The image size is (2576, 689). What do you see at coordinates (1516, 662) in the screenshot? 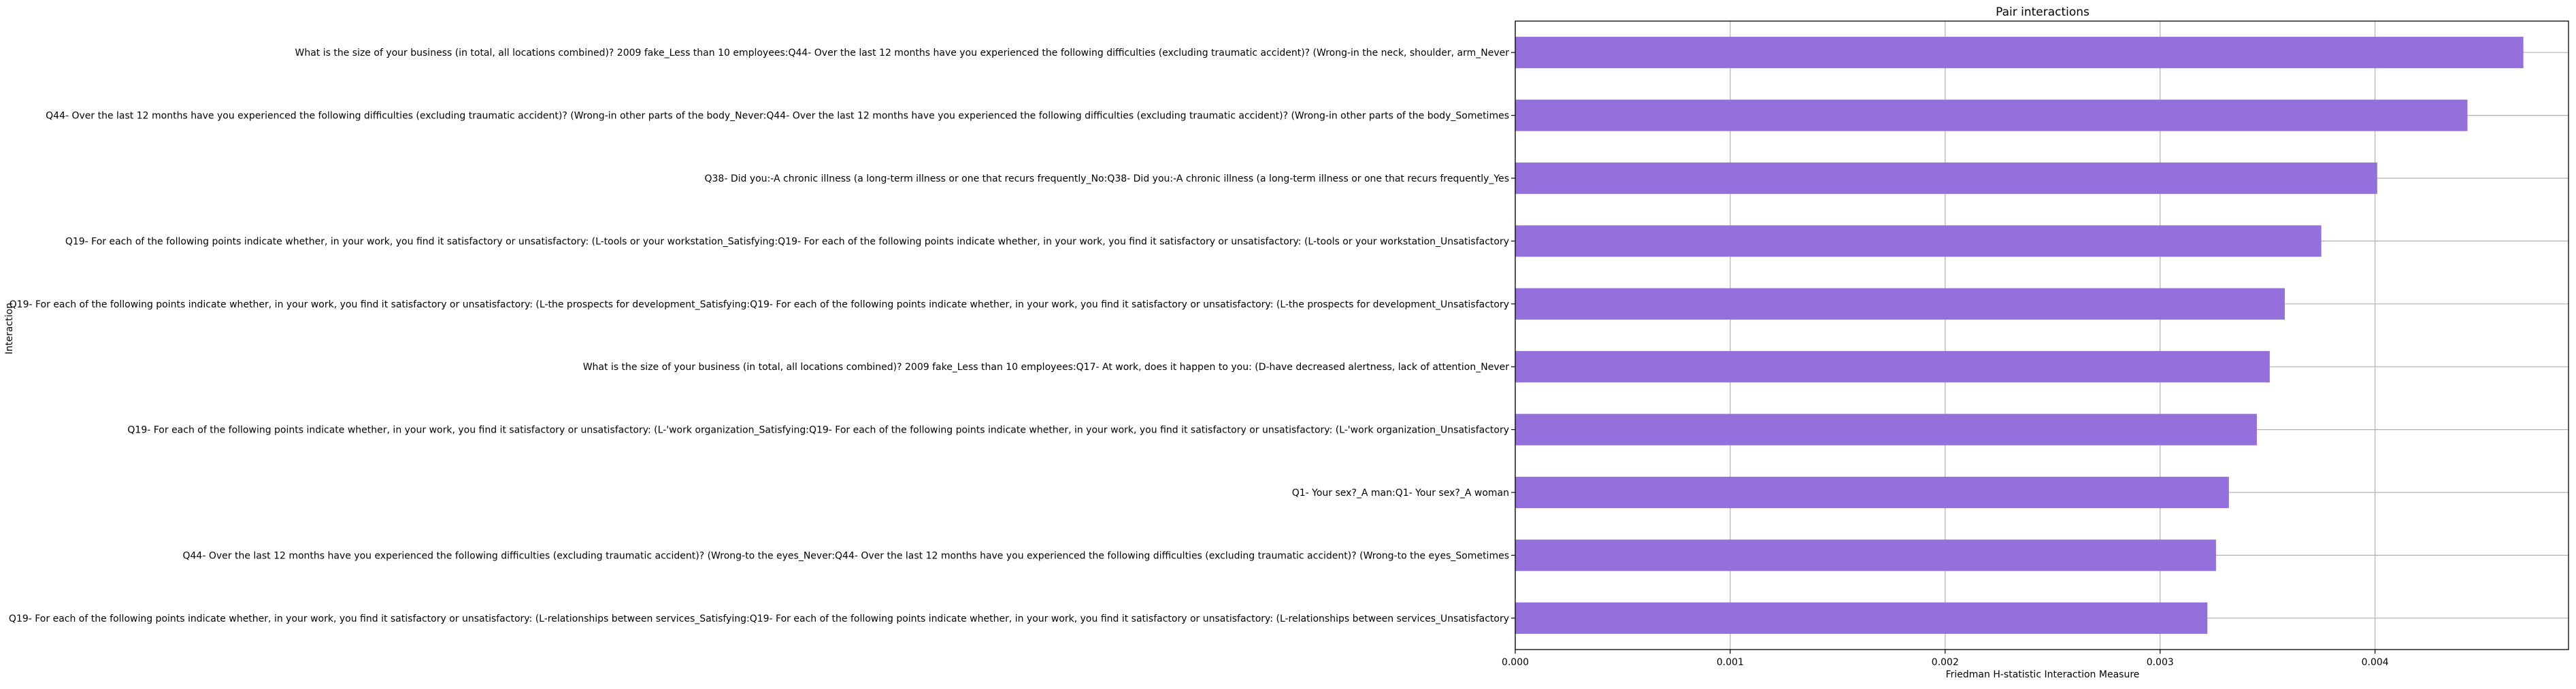
I see `x-tick-label: 0.000` at bounding box center [1516, 662].